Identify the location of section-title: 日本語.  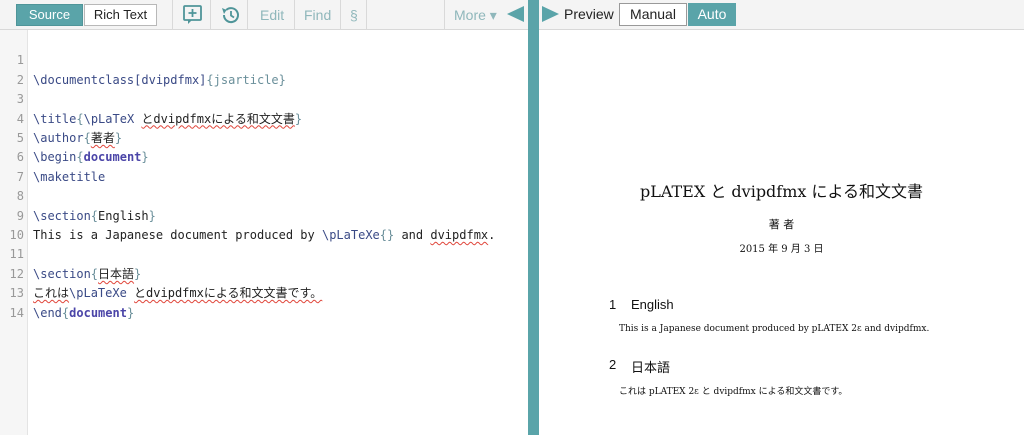
(651, 367).